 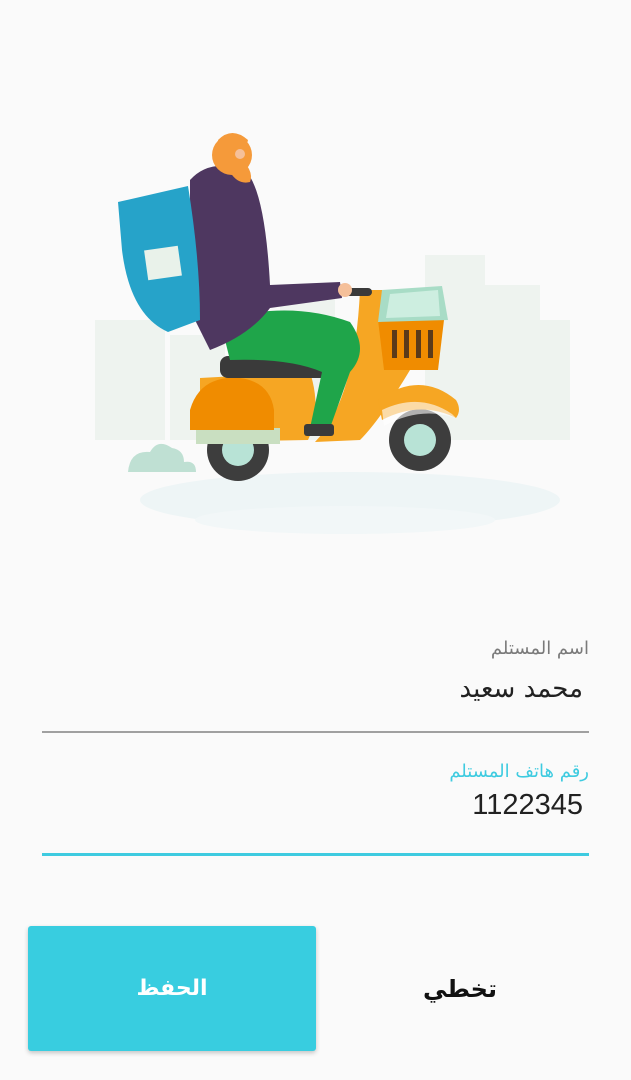 I want to click on bush-icon, so click(x=162, y=457).